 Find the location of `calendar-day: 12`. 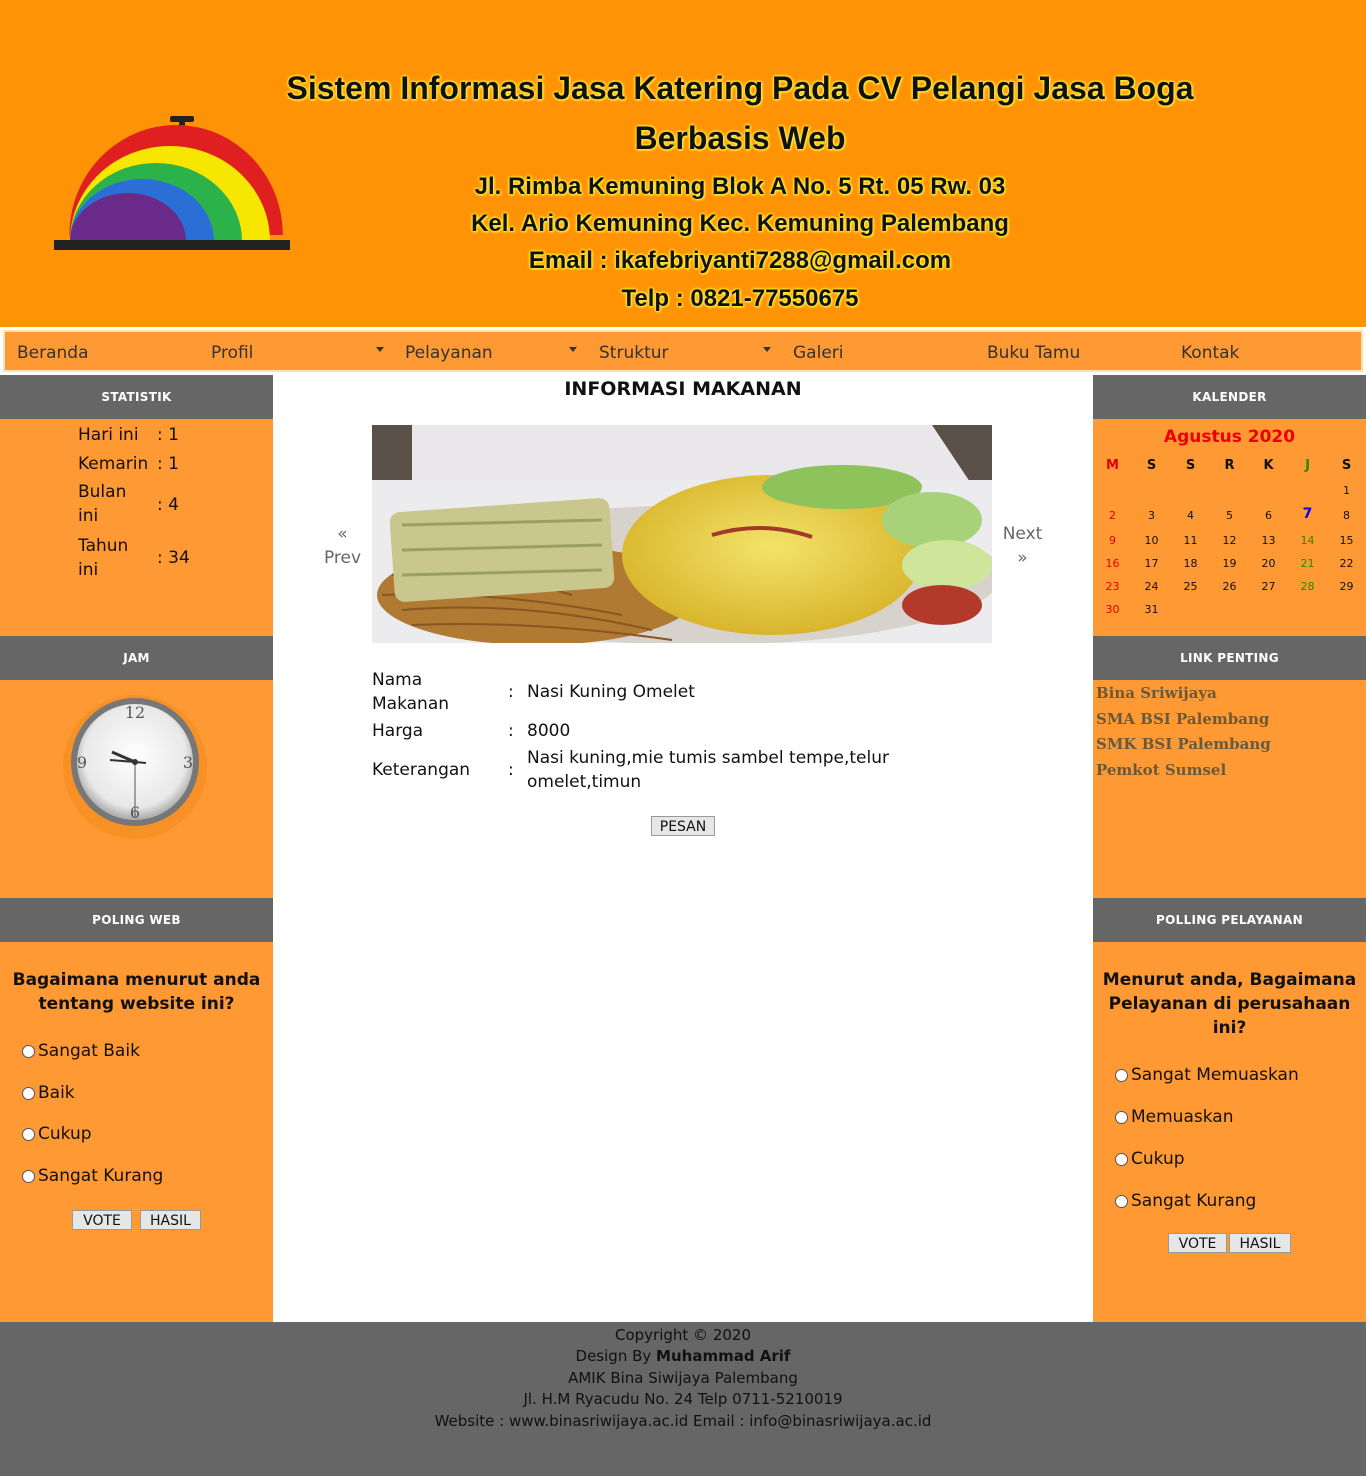

calendar-day: 12 is located at coordinates (1229, 540).